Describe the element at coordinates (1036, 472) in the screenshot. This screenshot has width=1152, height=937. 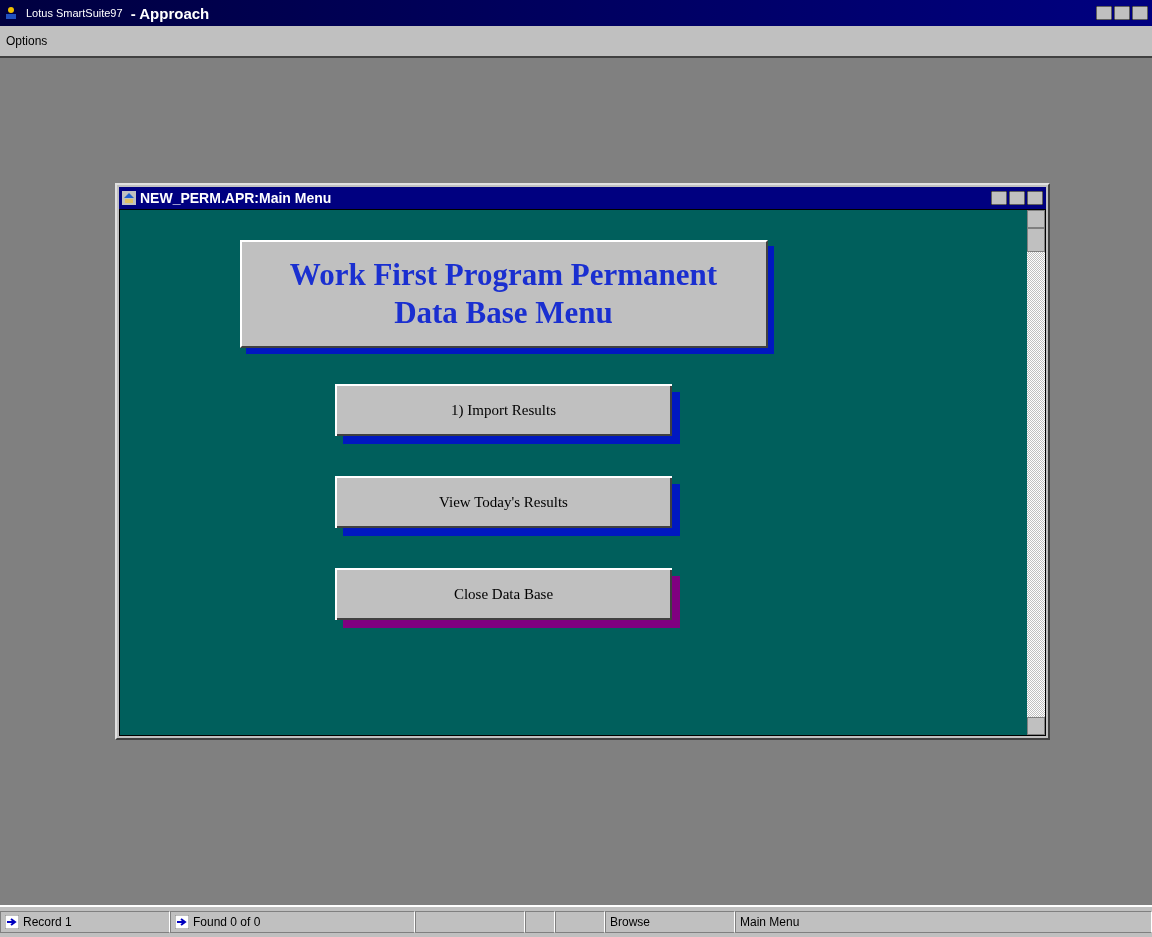
I see `vertical-scrollbar` at that location.